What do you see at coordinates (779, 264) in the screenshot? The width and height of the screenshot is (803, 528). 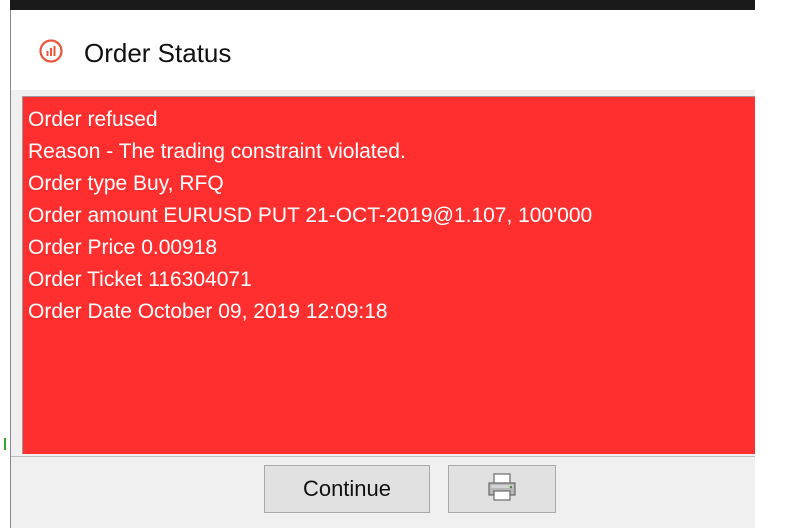 I see `background-right-strip` at bounding box center [779, 264].